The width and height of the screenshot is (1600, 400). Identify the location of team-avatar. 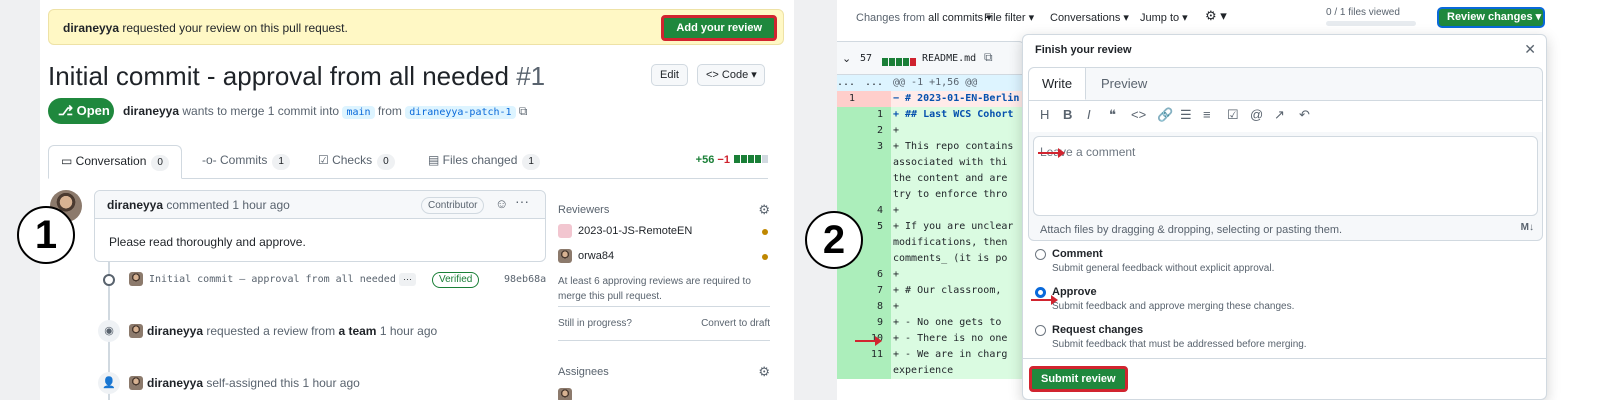
(565, 231).